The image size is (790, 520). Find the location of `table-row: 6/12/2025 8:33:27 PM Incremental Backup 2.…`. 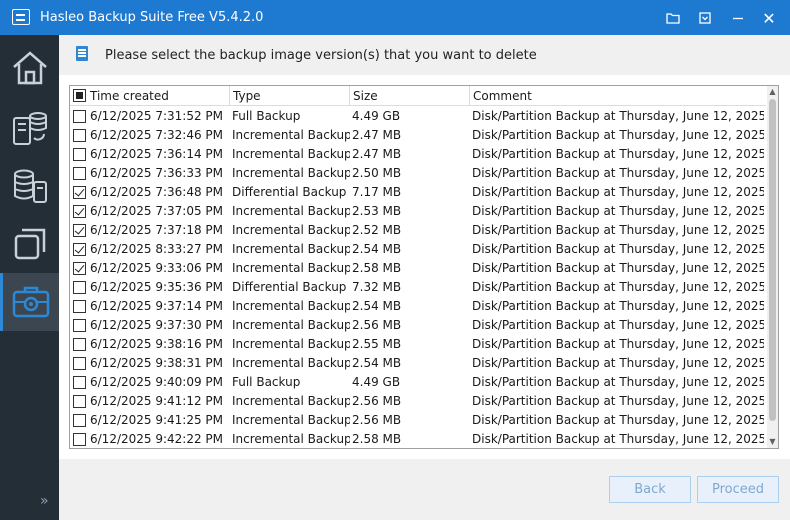

table-row: 6/12/2025 8:33:27 PM Incremental Backup 2.… is located at coordinates (418, 249).